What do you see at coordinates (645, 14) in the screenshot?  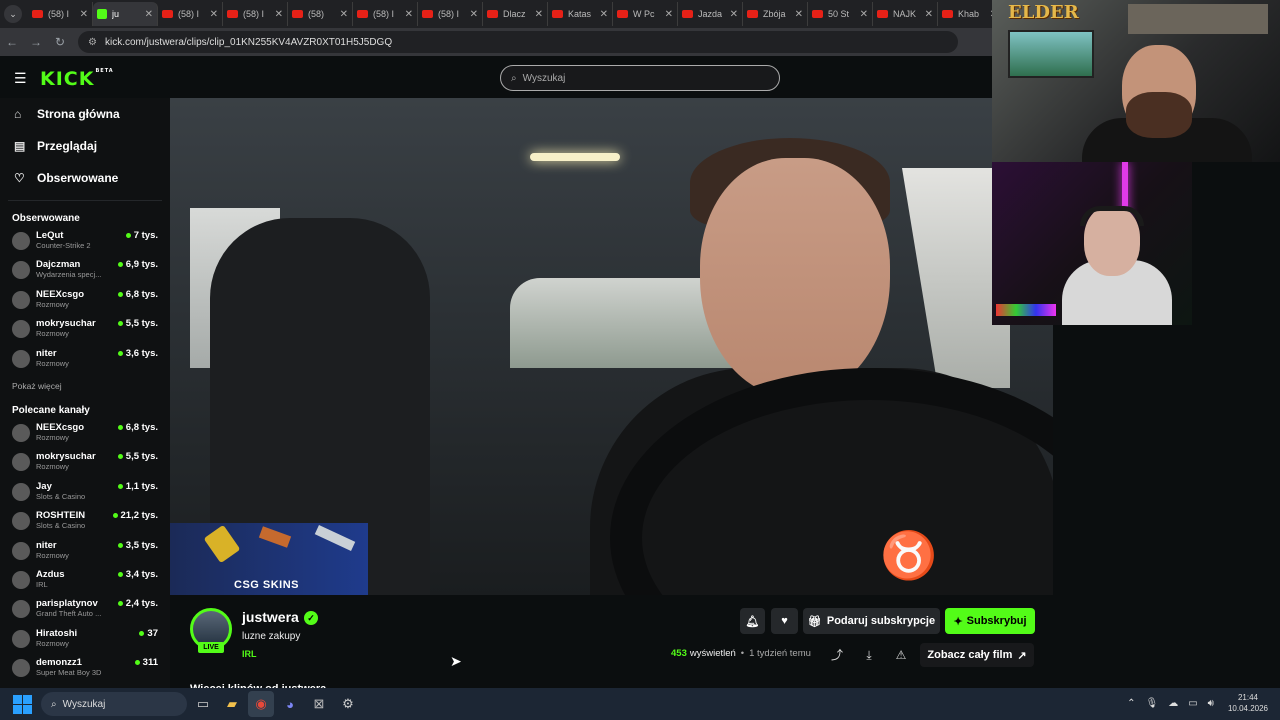 I see `browser-tab: W Pc ✕` at bounding box center [645, 14].